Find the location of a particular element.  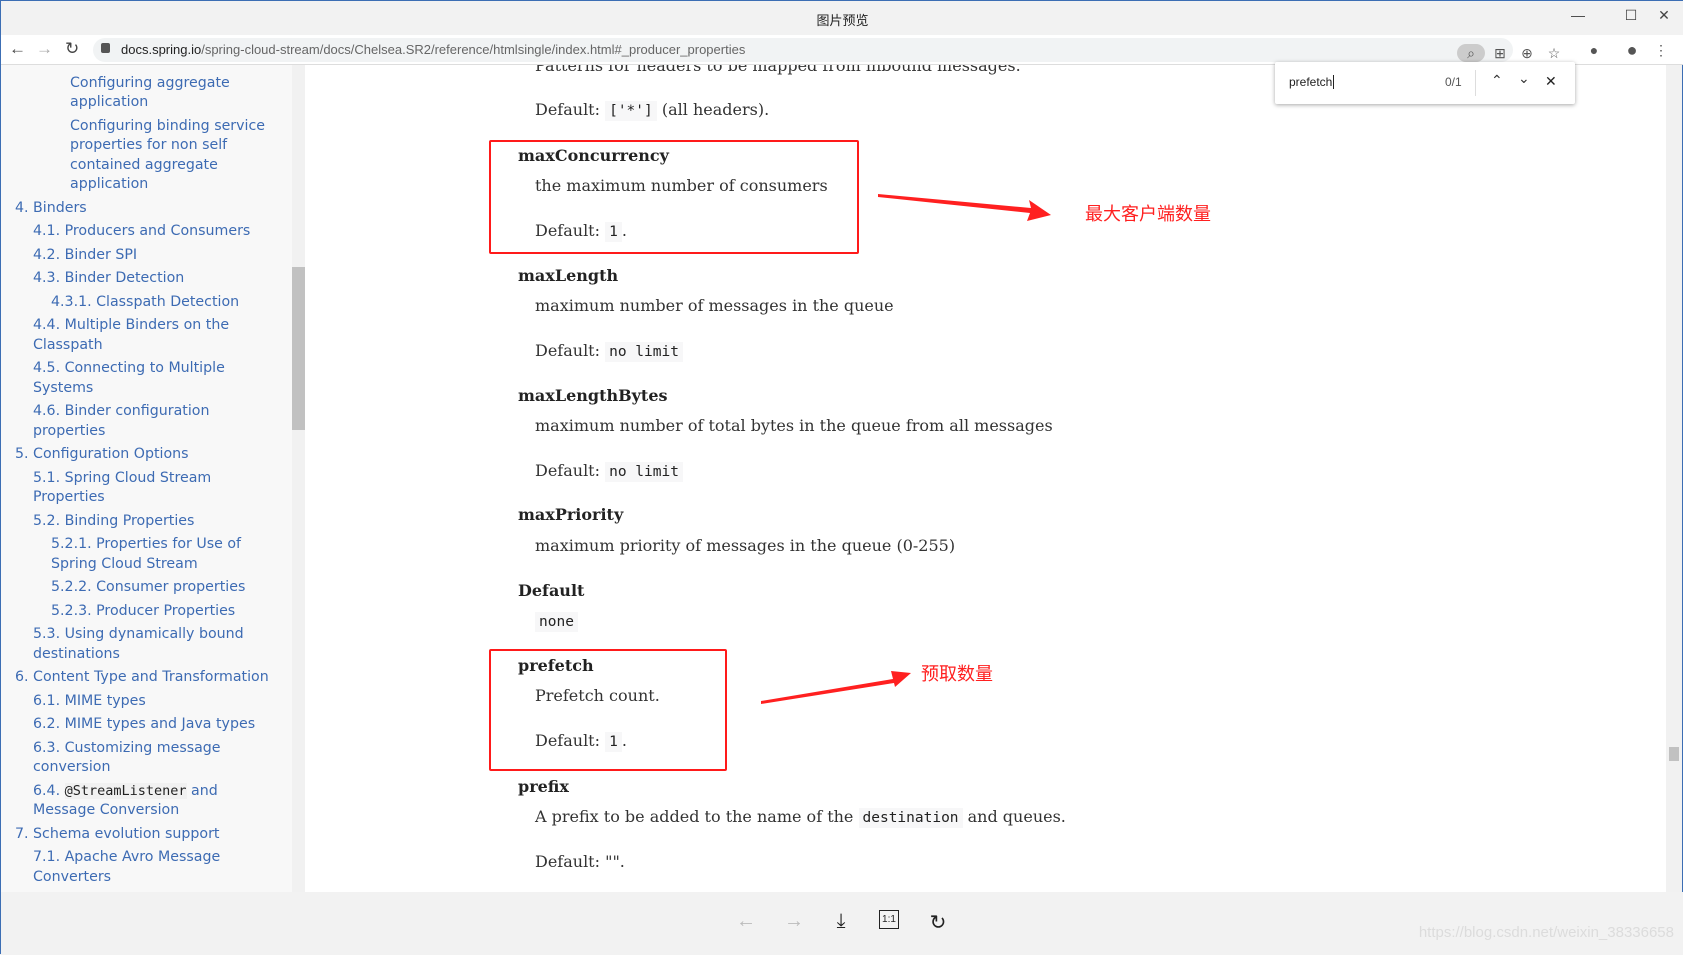

next-image-button: → is located at coordinates (794, 921).